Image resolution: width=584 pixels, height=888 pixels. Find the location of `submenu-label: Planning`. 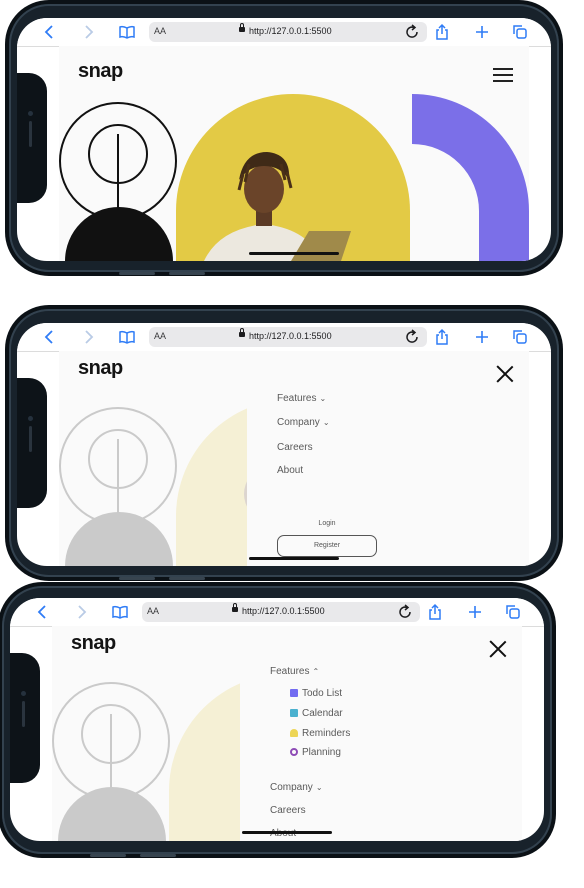

submenu-label: Planning is located at coordinates (321, 752).